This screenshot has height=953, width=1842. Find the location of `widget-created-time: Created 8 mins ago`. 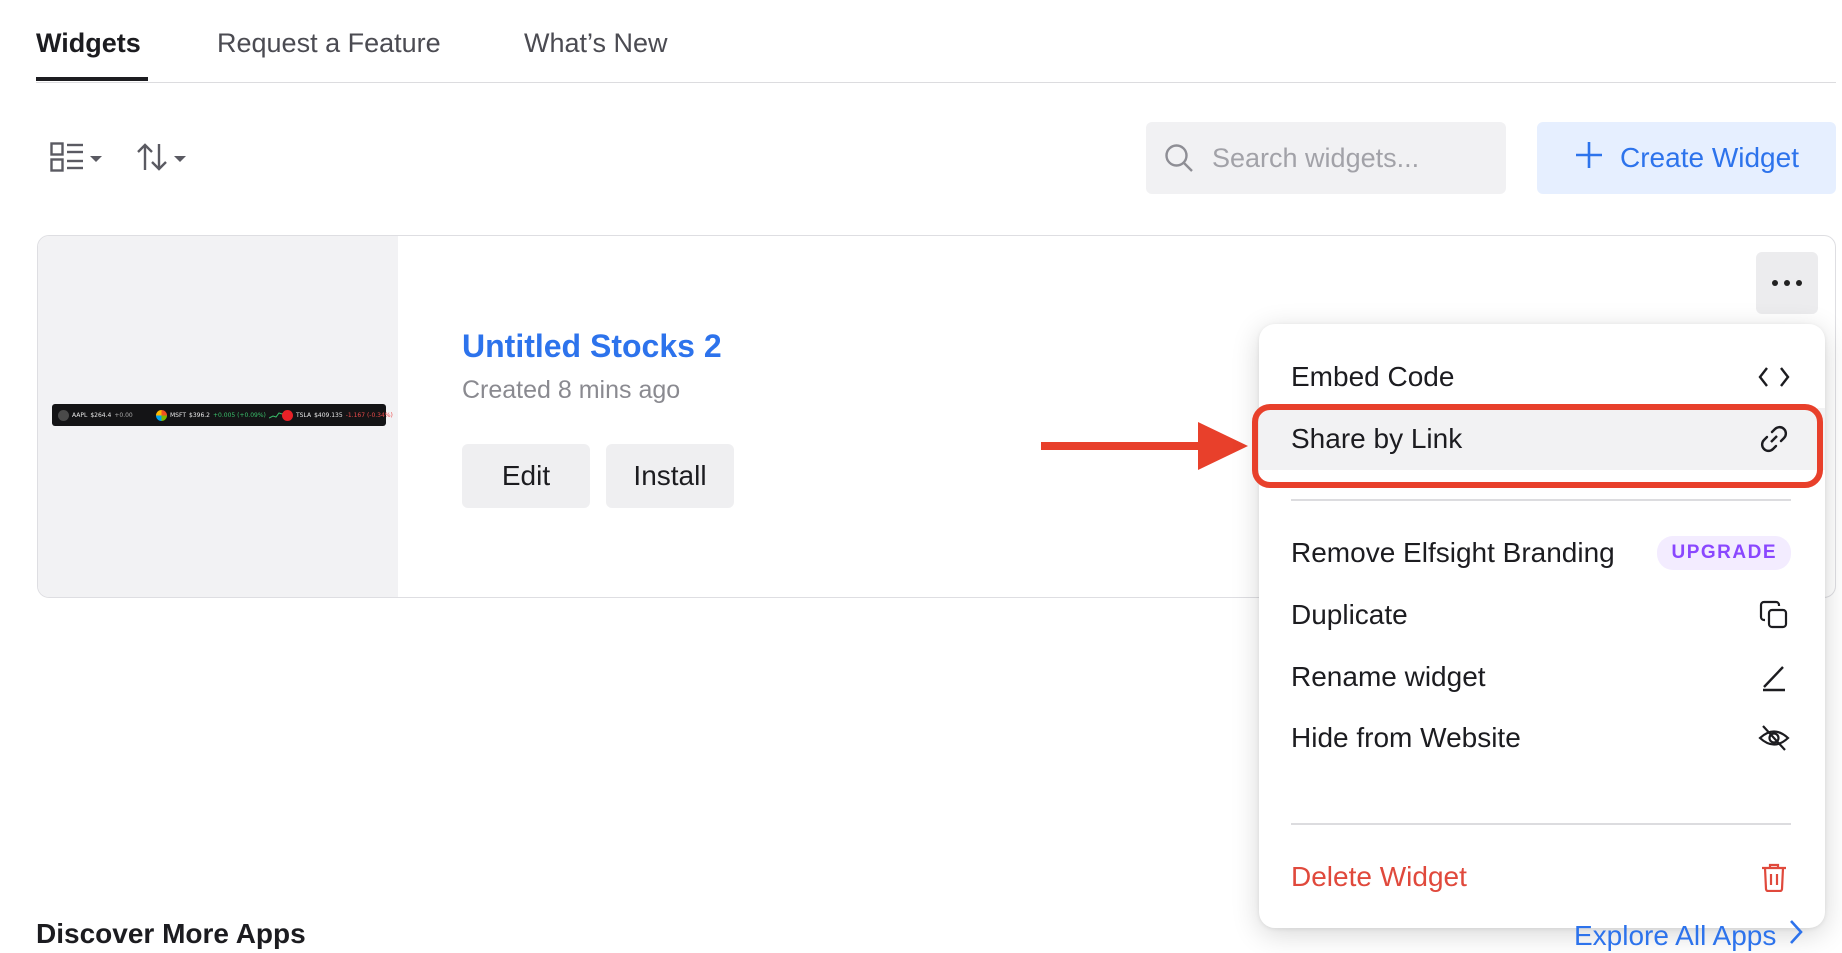

widget-created-time: Created 8 mins ago is located at coordinates (571, 390).